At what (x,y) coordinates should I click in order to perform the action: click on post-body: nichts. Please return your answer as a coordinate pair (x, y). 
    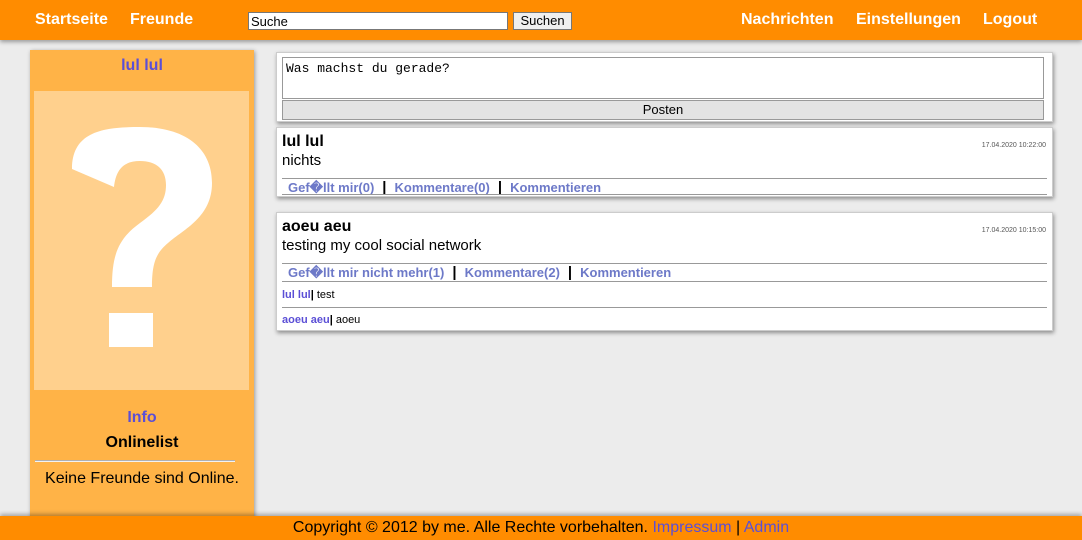
    Looking at the image, I should click on (302, 160).